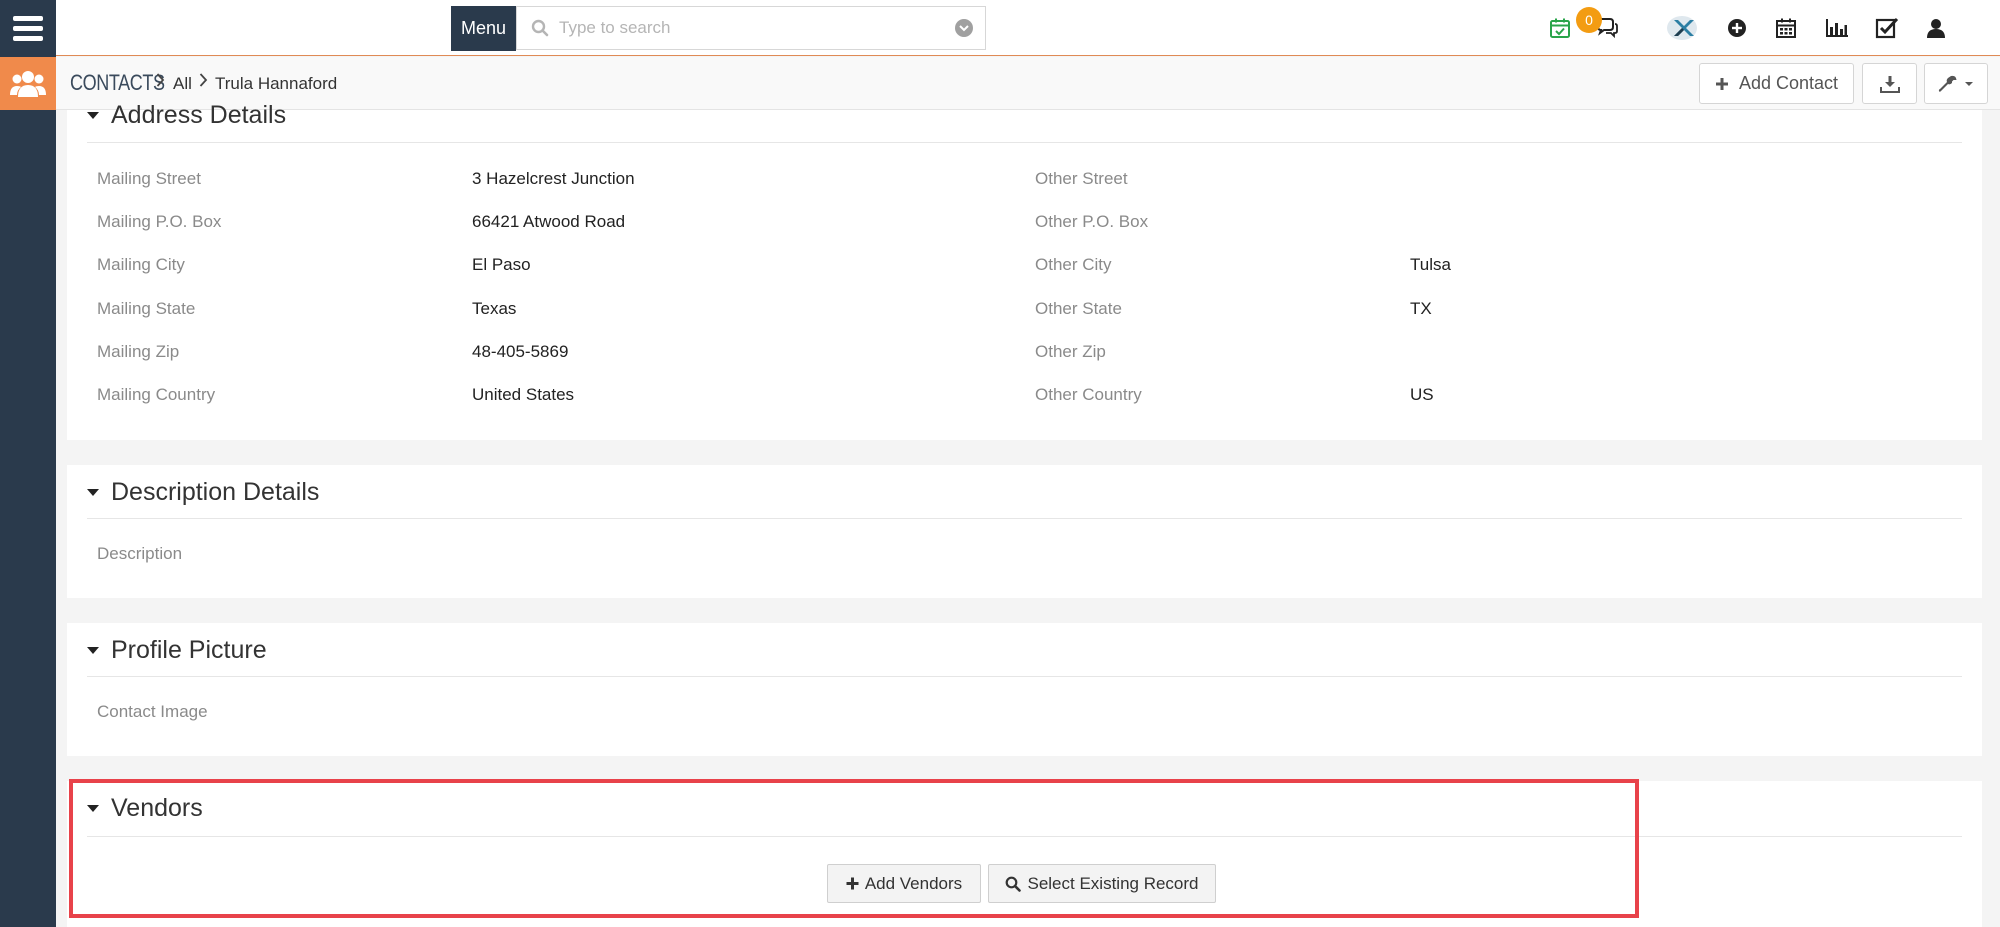 The image size is (2000, 927). Describe the element at coordinates (1078, 308) in the screenshot. I see `field-label: Other State` at that location.